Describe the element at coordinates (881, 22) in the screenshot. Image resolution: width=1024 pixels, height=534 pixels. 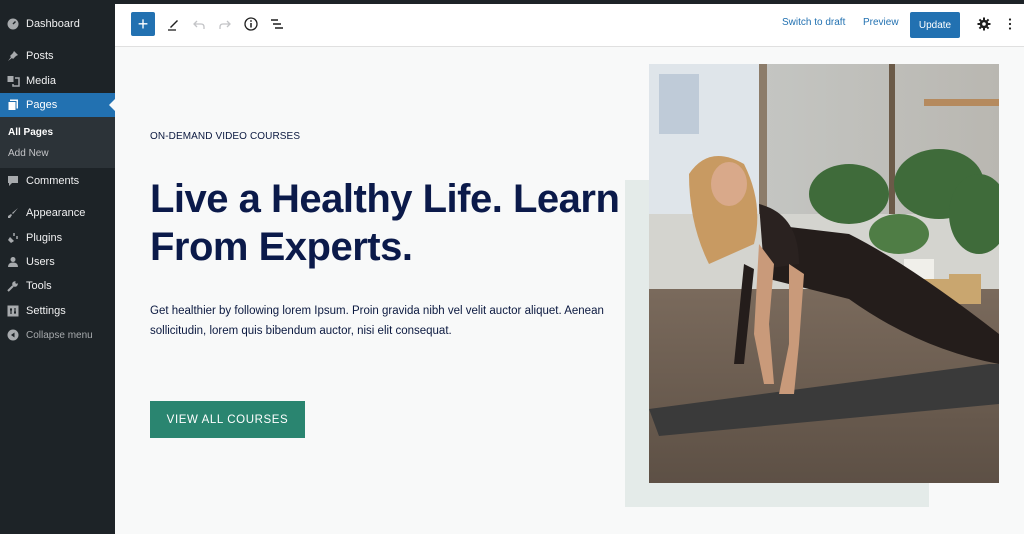
I see `preview-button: Preview` at that location.